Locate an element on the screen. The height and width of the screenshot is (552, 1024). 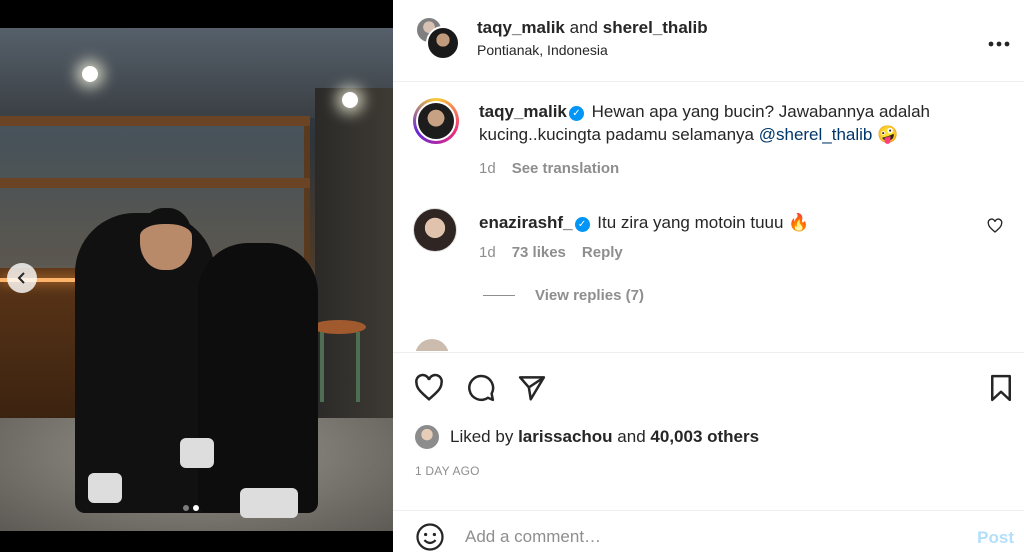
view-replies-button: View replies (7) is located at coordinates (563, 295).